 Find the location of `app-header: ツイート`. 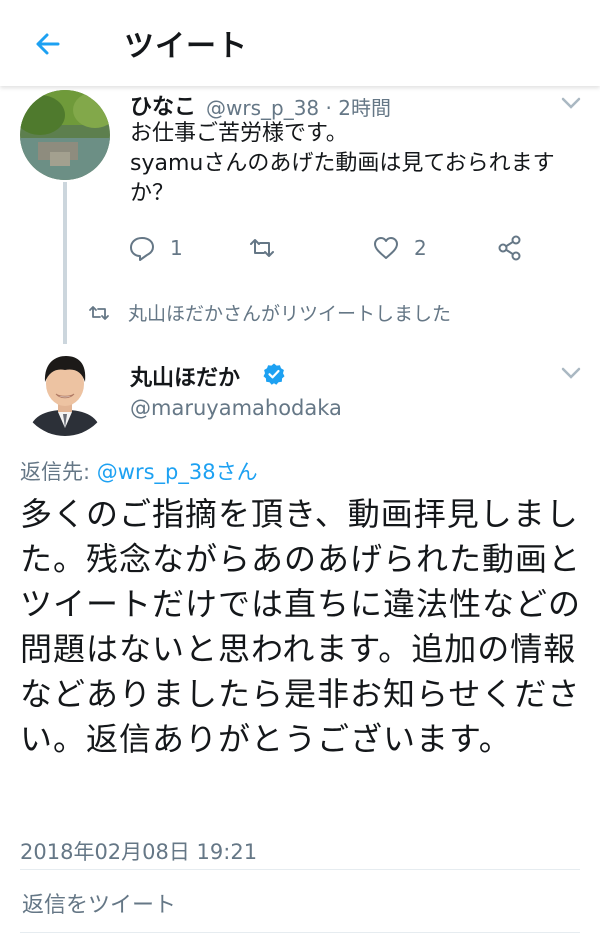

app-header: ツイート is located at coordinates (300, 43).